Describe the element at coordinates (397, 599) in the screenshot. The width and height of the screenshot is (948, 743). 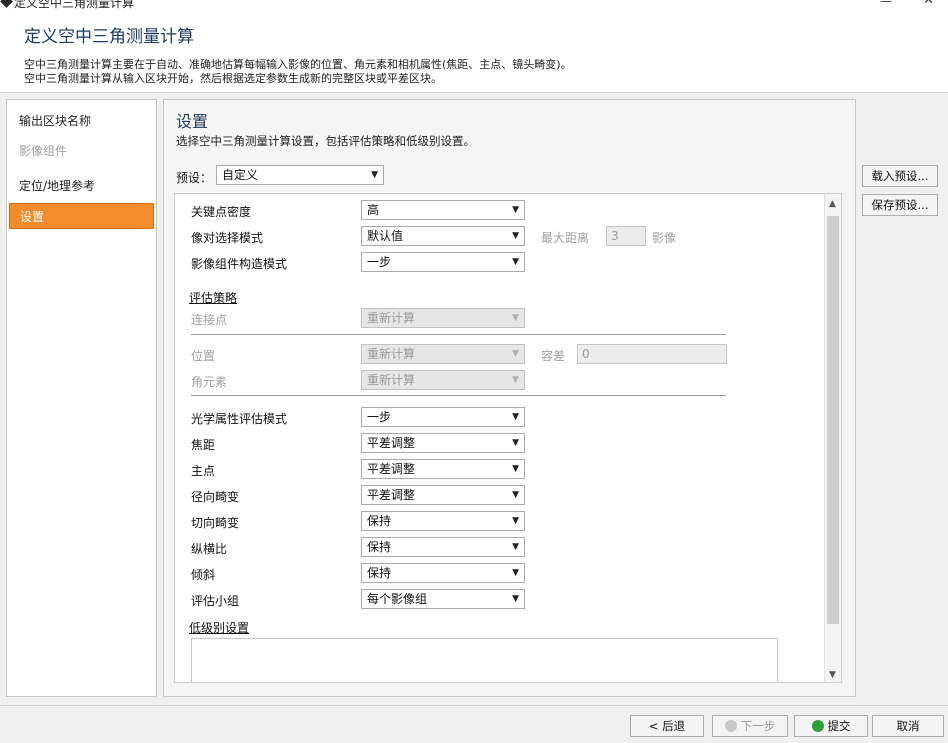
I see `estimation-group-value: 每个影像组` at that location.